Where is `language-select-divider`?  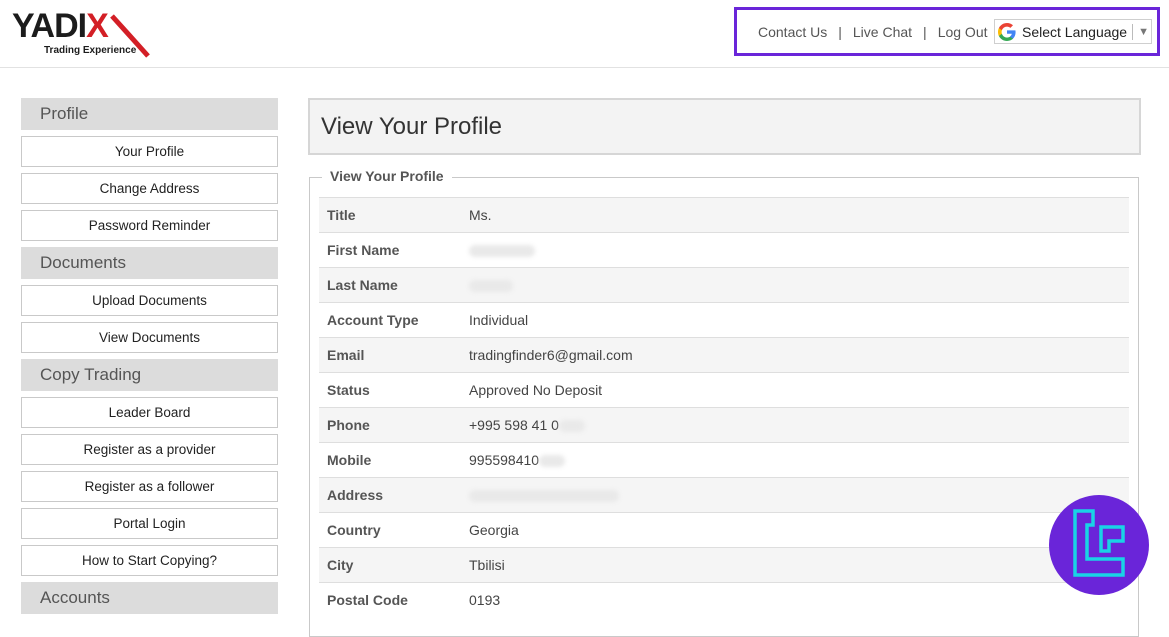
language-select-divider is located at coordinates (1133, 31).